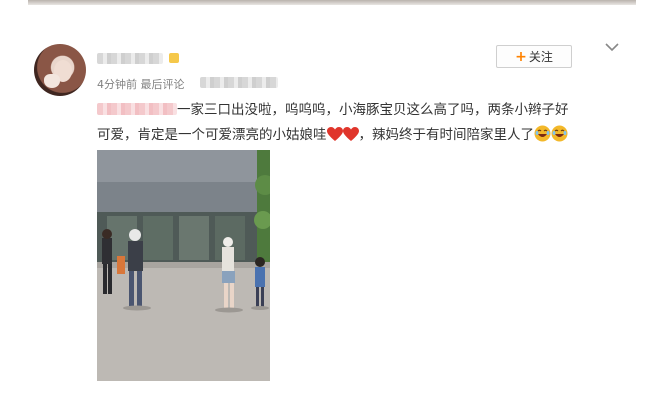  What do you see at coordinates (60, 70) in the screenshot?
I see `avatar` at bounding box center [60, 70].